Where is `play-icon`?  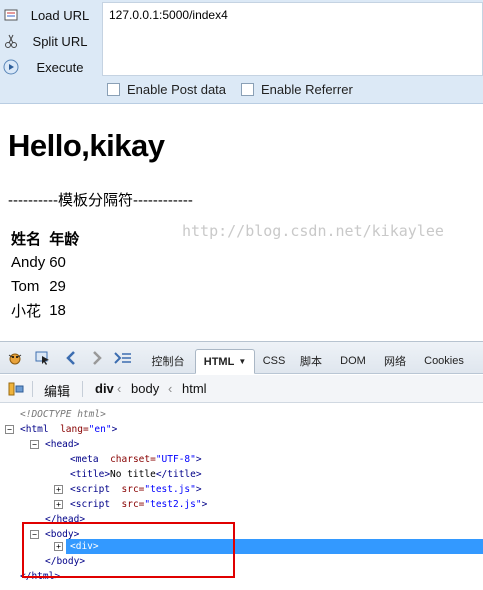 play-icon is located at coordinates (11, 67).